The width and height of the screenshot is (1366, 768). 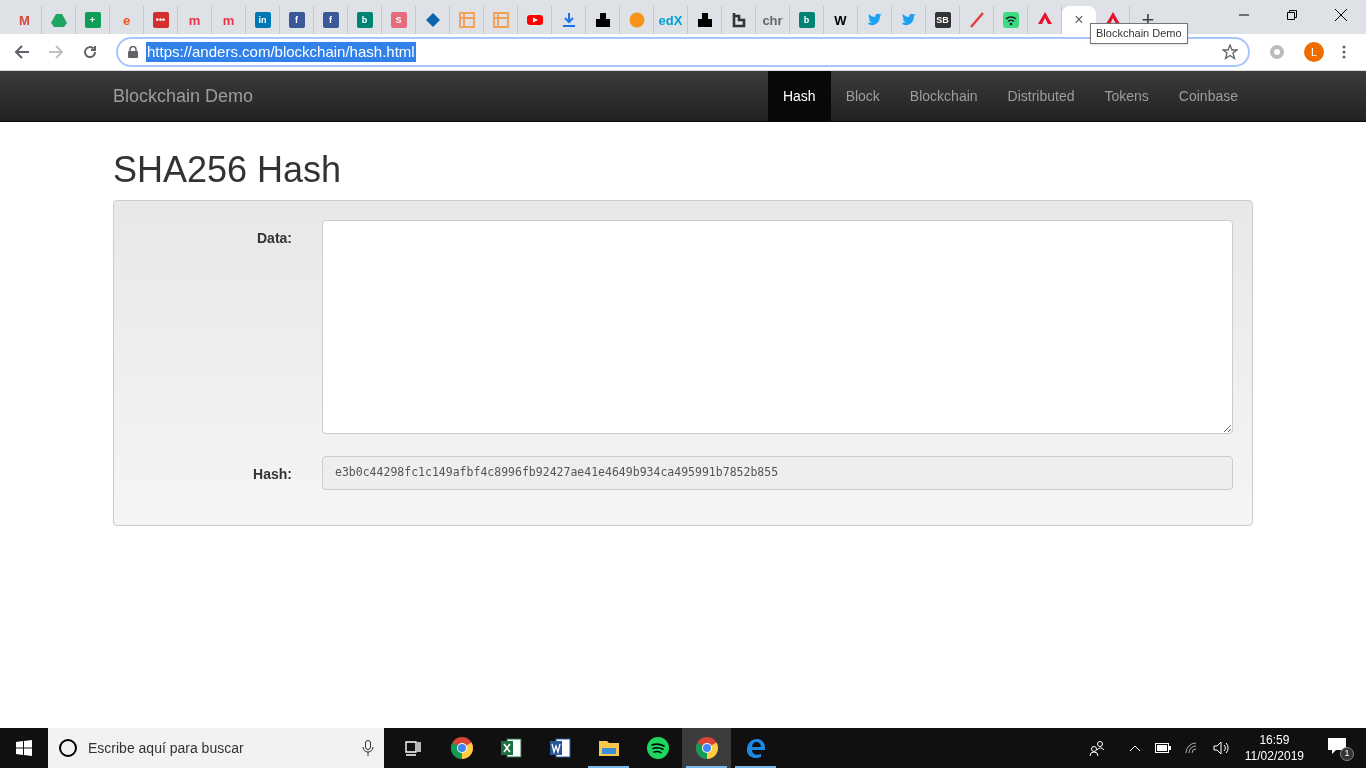 I want to click on search-box: Escribe aquí para buscar, so click(x=216, y=748).